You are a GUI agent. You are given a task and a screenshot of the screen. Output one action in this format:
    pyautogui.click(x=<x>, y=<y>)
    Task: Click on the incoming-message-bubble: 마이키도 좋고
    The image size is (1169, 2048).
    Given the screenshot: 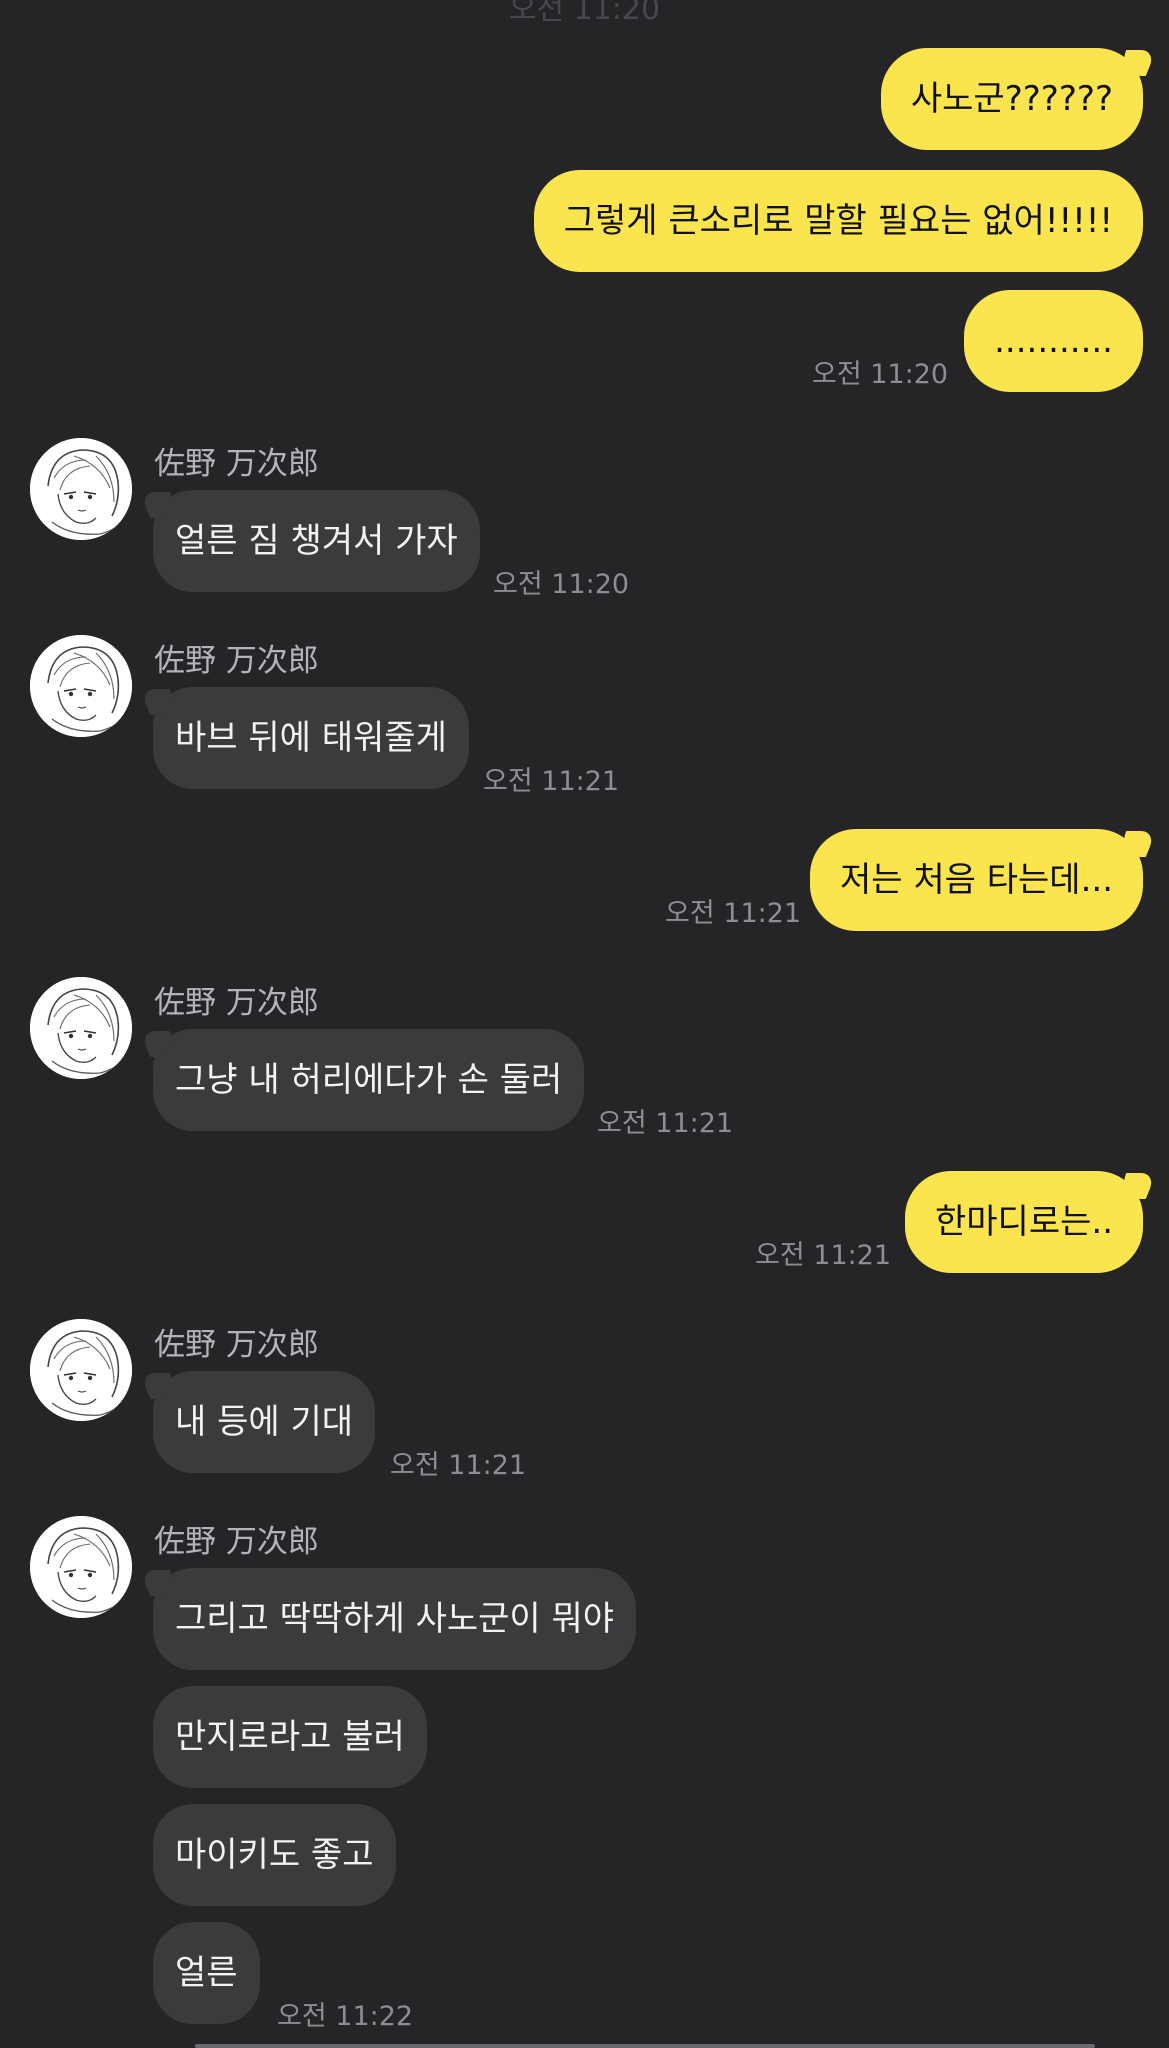 What is the action you would take?
    pyautogui.click(x=274, y=1855)
    